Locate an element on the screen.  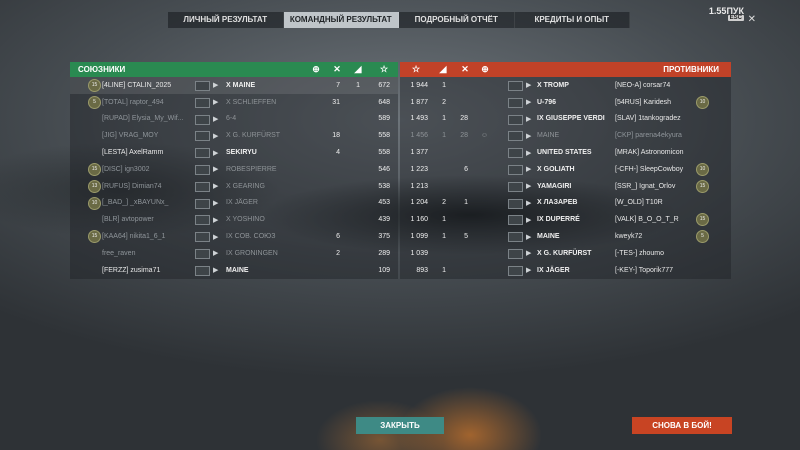
ship-title: YAMAGIRI is located at coordinates (554, 186).